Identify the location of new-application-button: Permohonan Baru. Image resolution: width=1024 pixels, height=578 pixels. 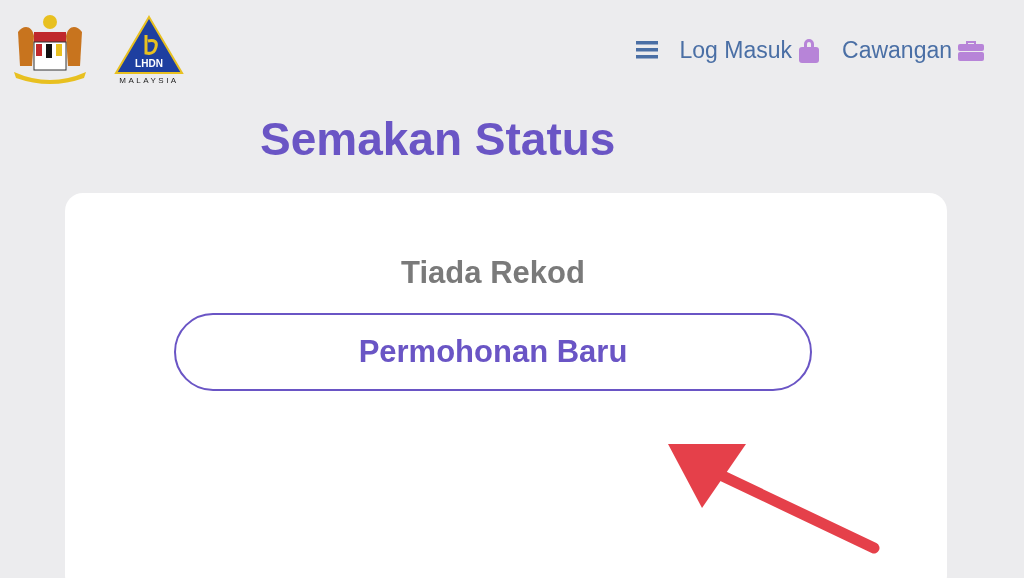
(493, 352).